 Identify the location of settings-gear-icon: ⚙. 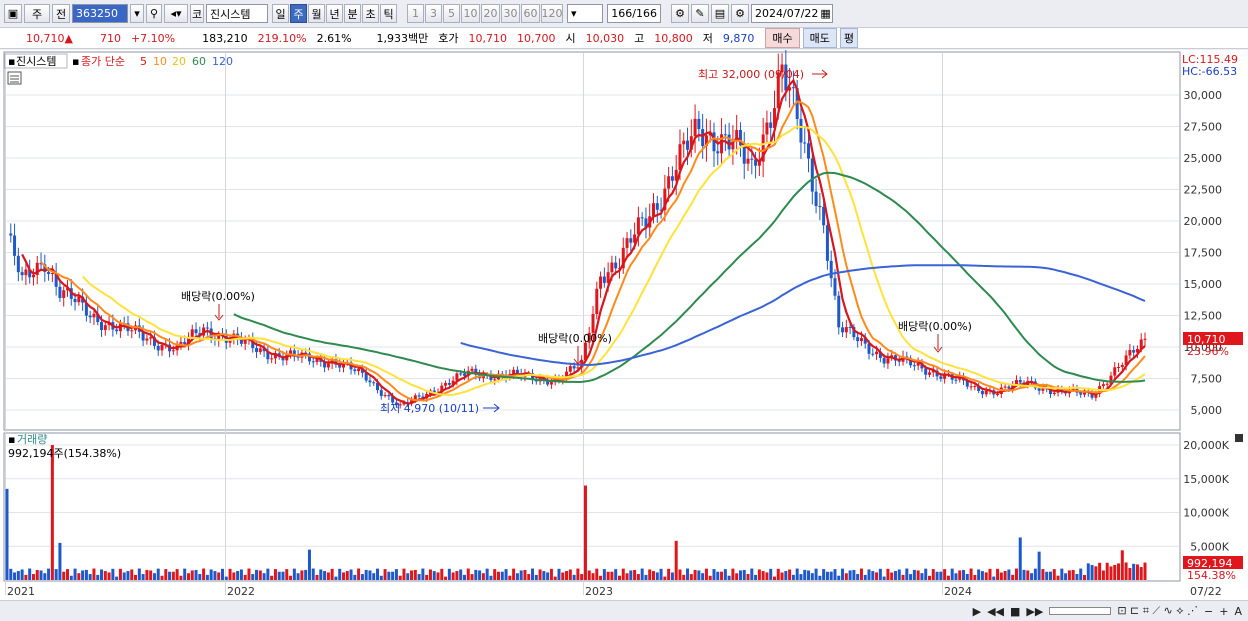
(740, 13).